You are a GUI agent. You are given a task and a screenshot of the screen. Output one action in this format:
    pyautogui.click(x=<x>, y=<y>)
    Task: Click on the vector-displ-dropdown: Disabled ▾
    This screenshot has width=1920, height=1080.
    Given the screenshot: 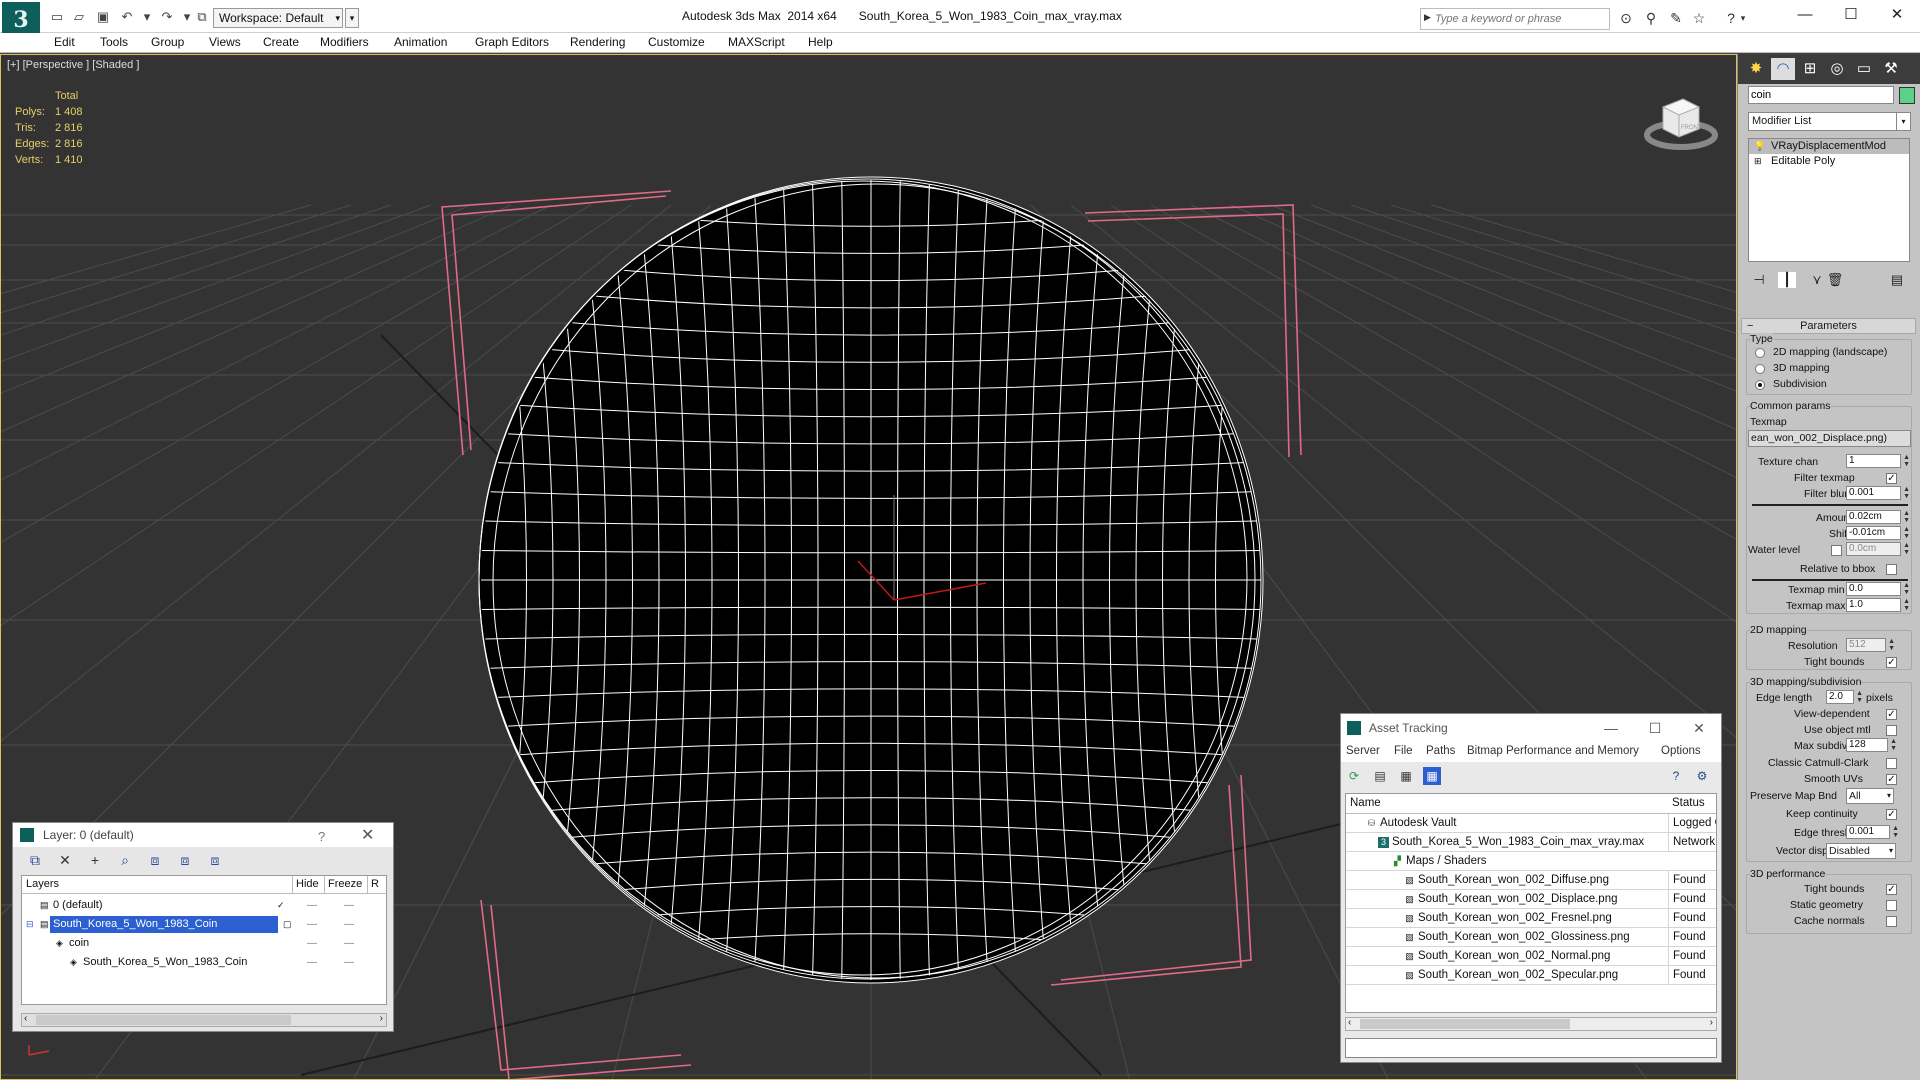 What is the action you would take?
    pyautogui.click(x=1861, y=851)
    